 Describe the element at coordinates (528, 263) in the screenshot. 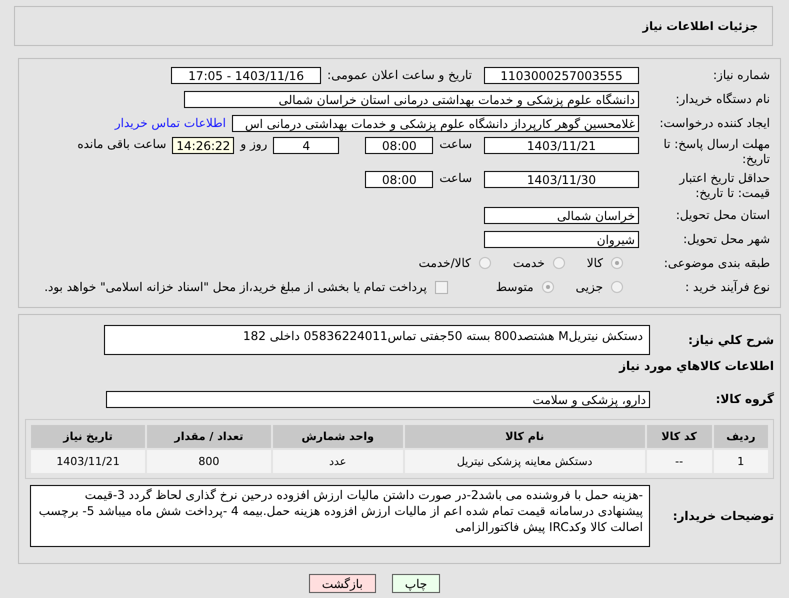

I see `option-label: خدمت` at that location.